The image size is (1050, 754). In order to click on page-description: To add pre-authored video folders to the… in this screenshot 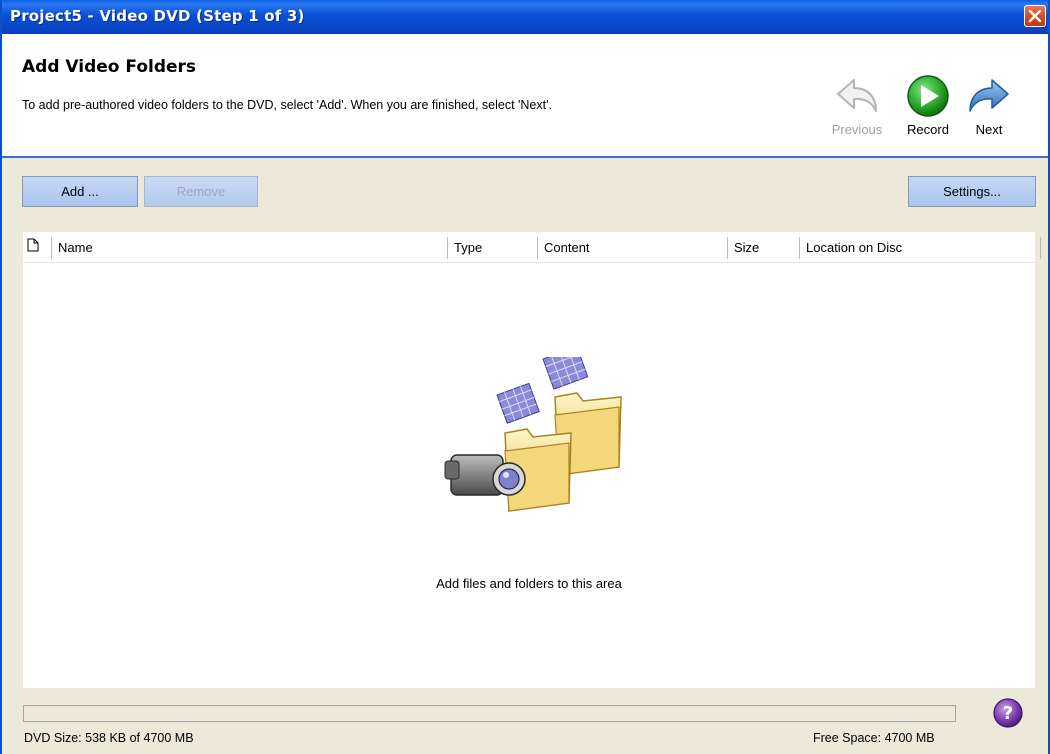, I will do `click(287, 105)`.